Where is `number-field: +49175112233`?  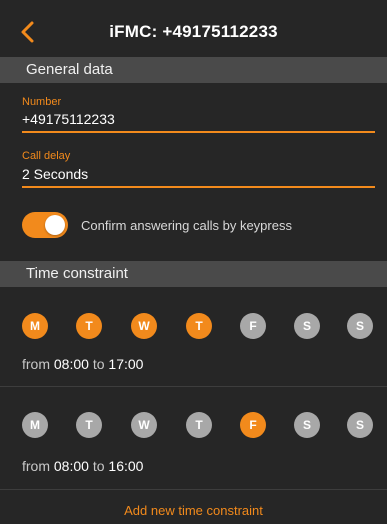 number-field: +49175112233 is located at coordinates (68, 119).